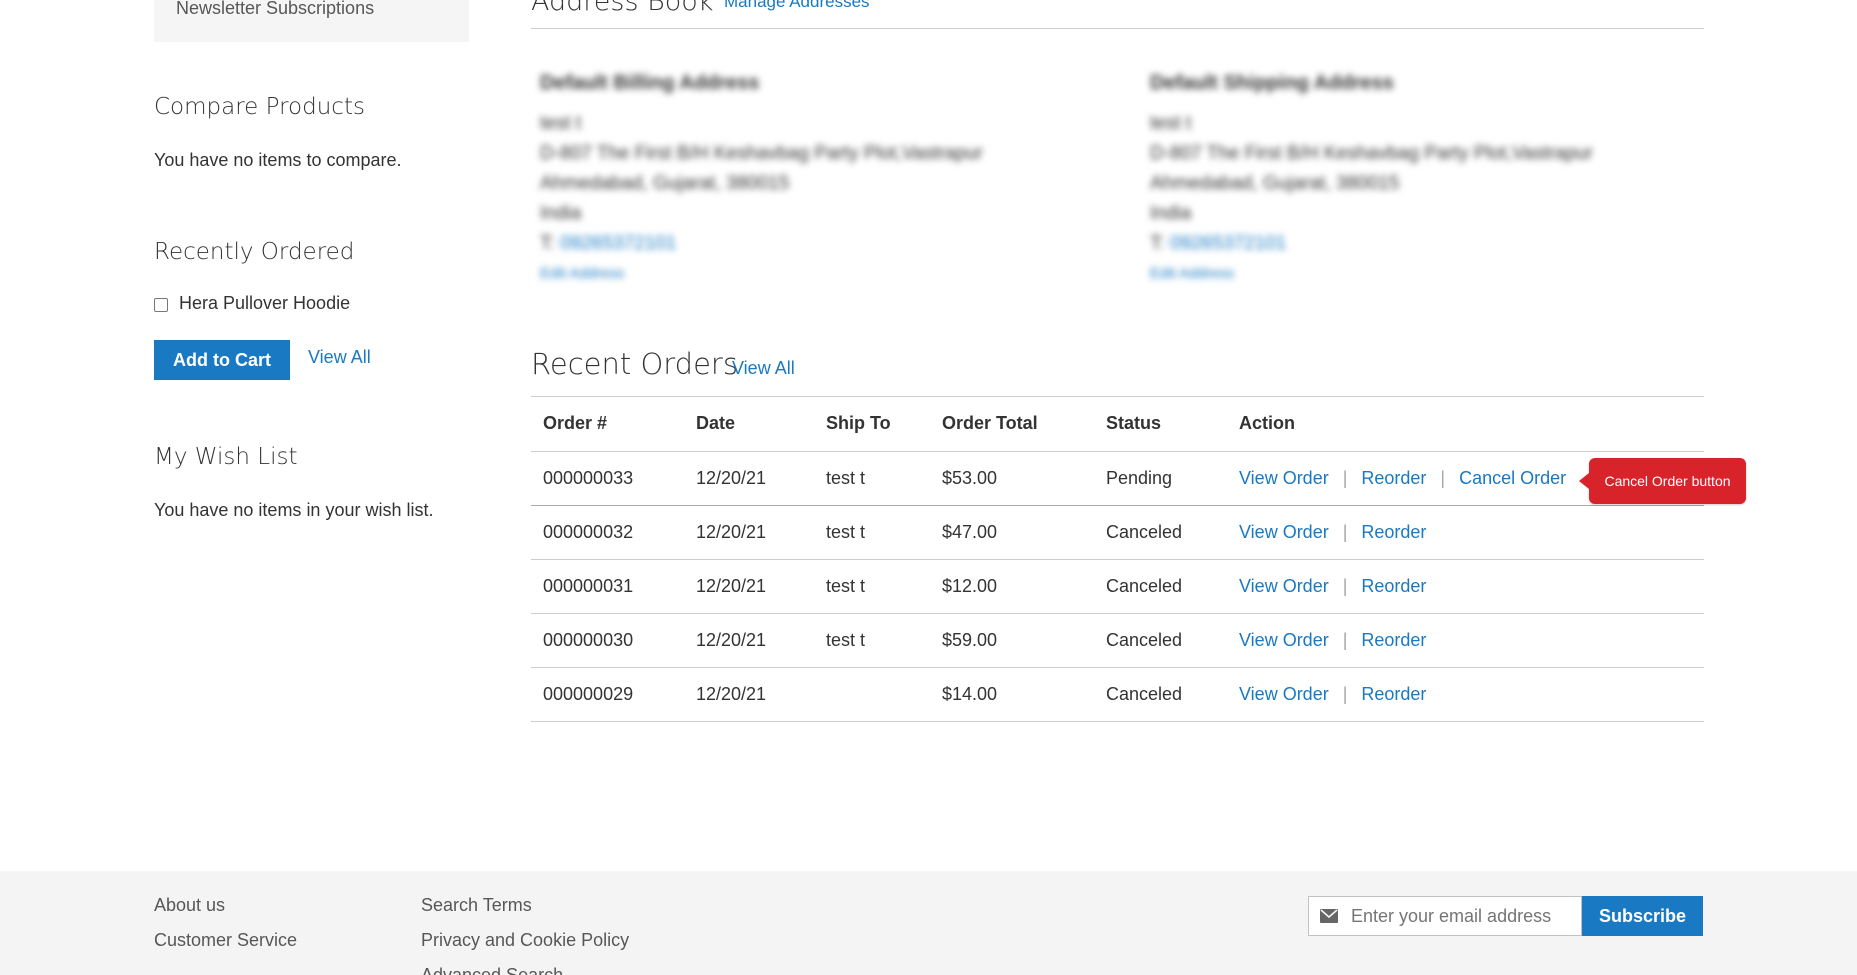  What do you see at coordinates (547, 243) in the screenshot?
I see `billing-phone-prefix: T:` at bounding box center [547, 243].